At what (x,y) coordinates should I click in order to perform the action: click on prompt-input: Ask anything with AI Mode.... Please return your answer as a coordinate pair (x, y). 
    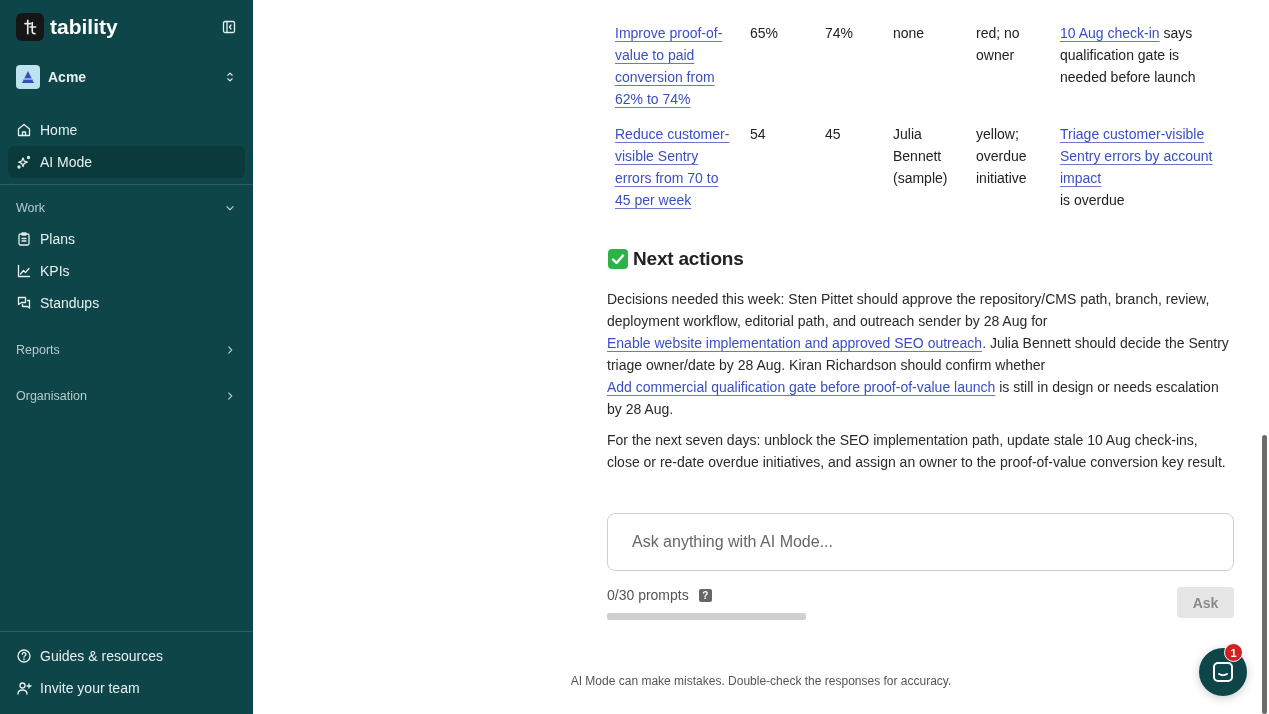
    Looking at the image, I should click on (920, 542).